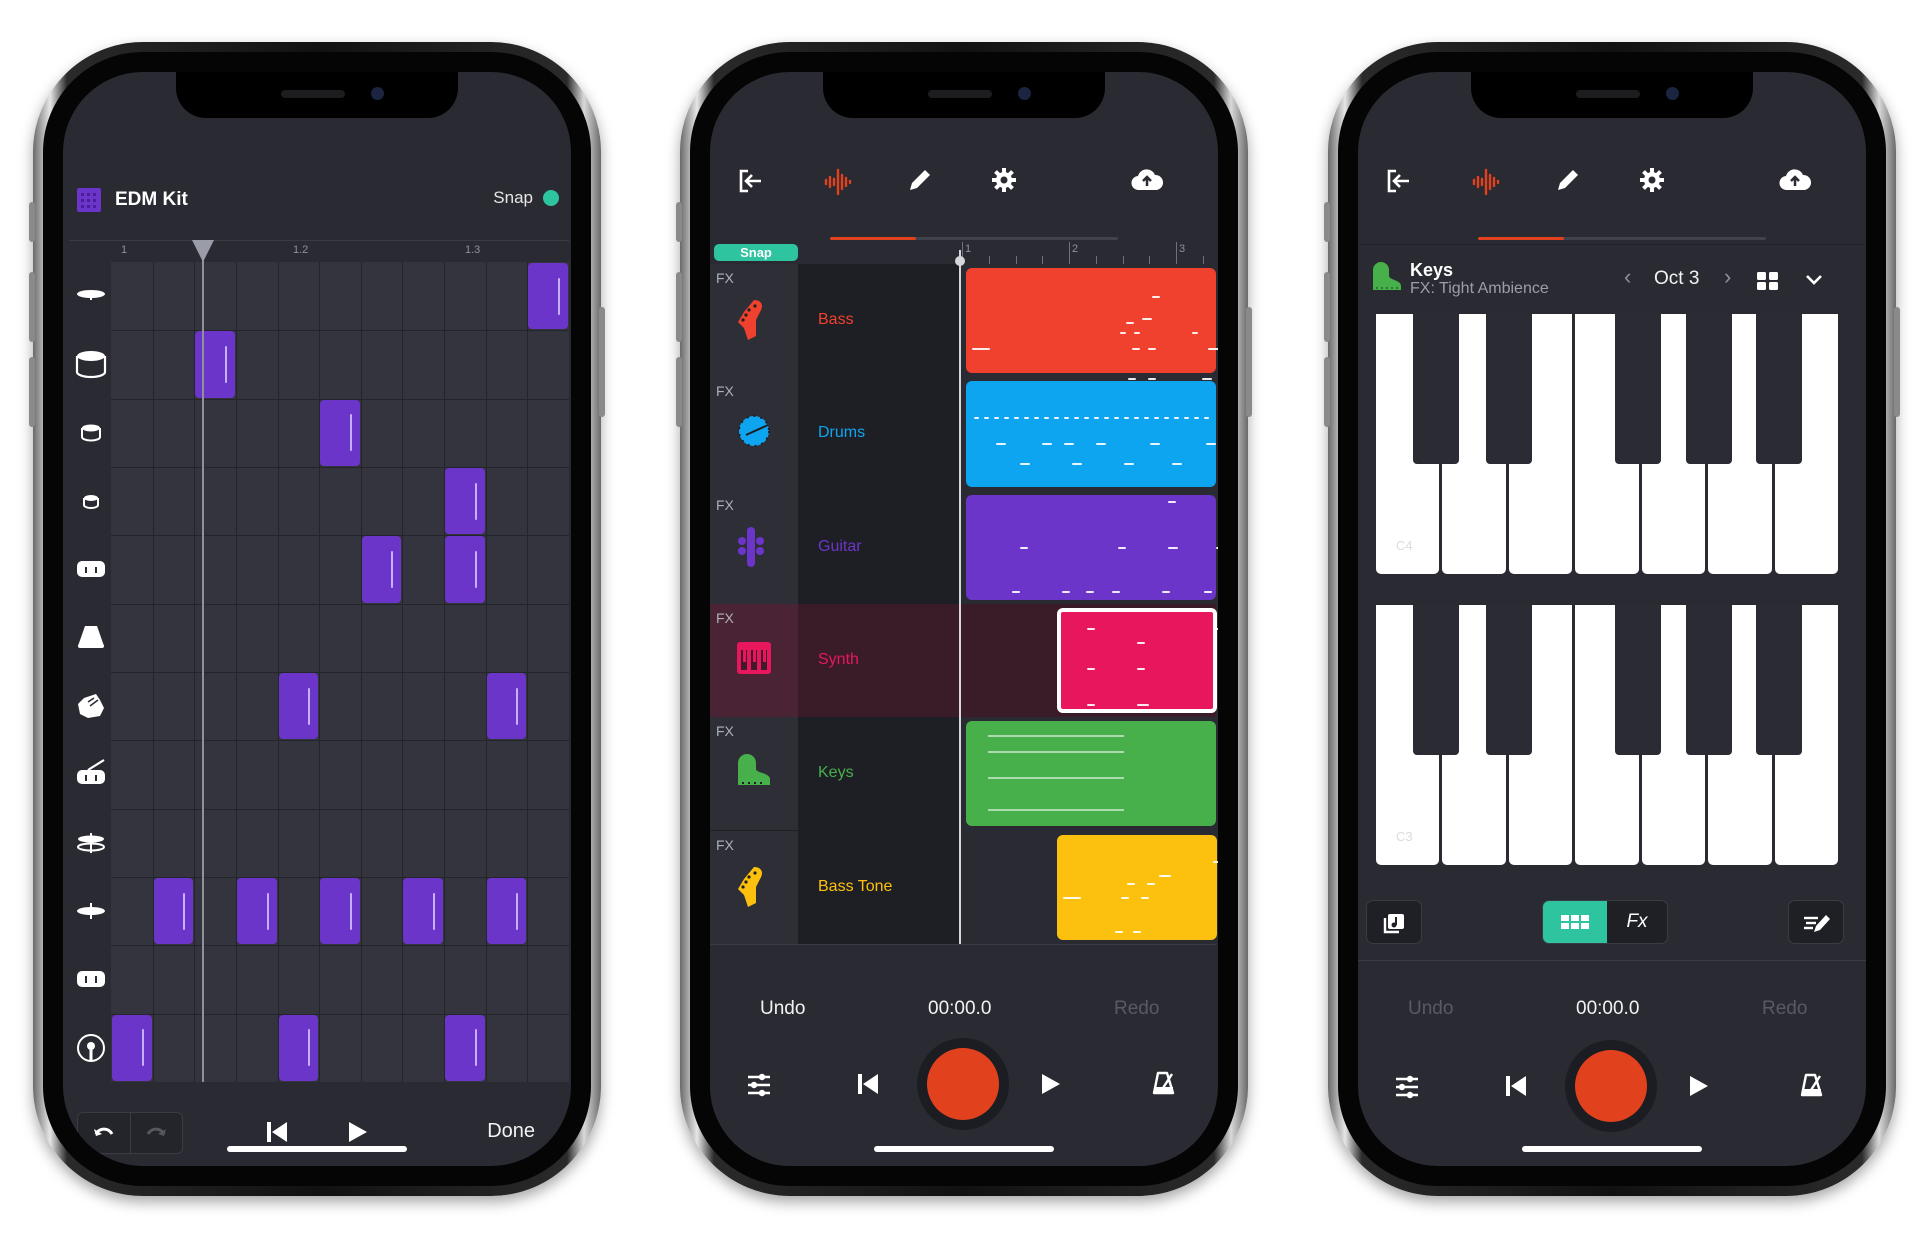  What do you see at coordinates (1394, 922) in the screenshot?
I see `loops-button` at bounding box center [1394, 922].